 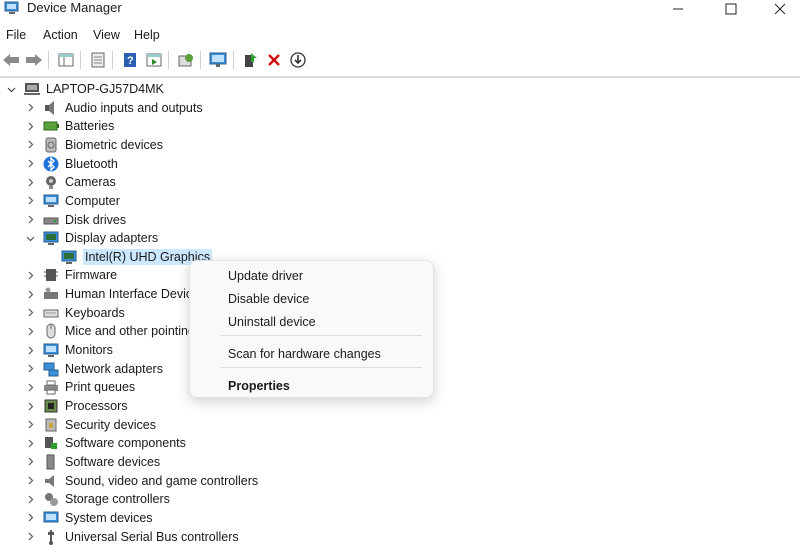 I want to click on monitor-icon, so click(x=218, y=60).